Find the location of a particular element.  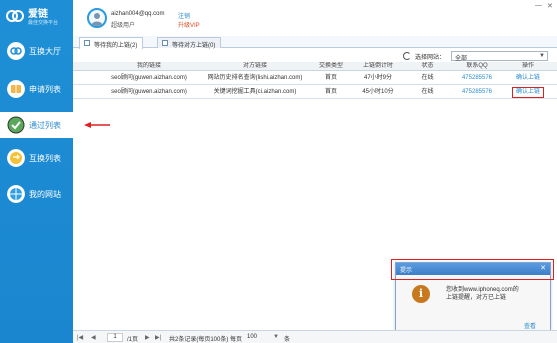

popup-body: i 您收到www.iphoneq.com的 上链提醒，对方已上链 查看 is located at coordinates (473, 303).